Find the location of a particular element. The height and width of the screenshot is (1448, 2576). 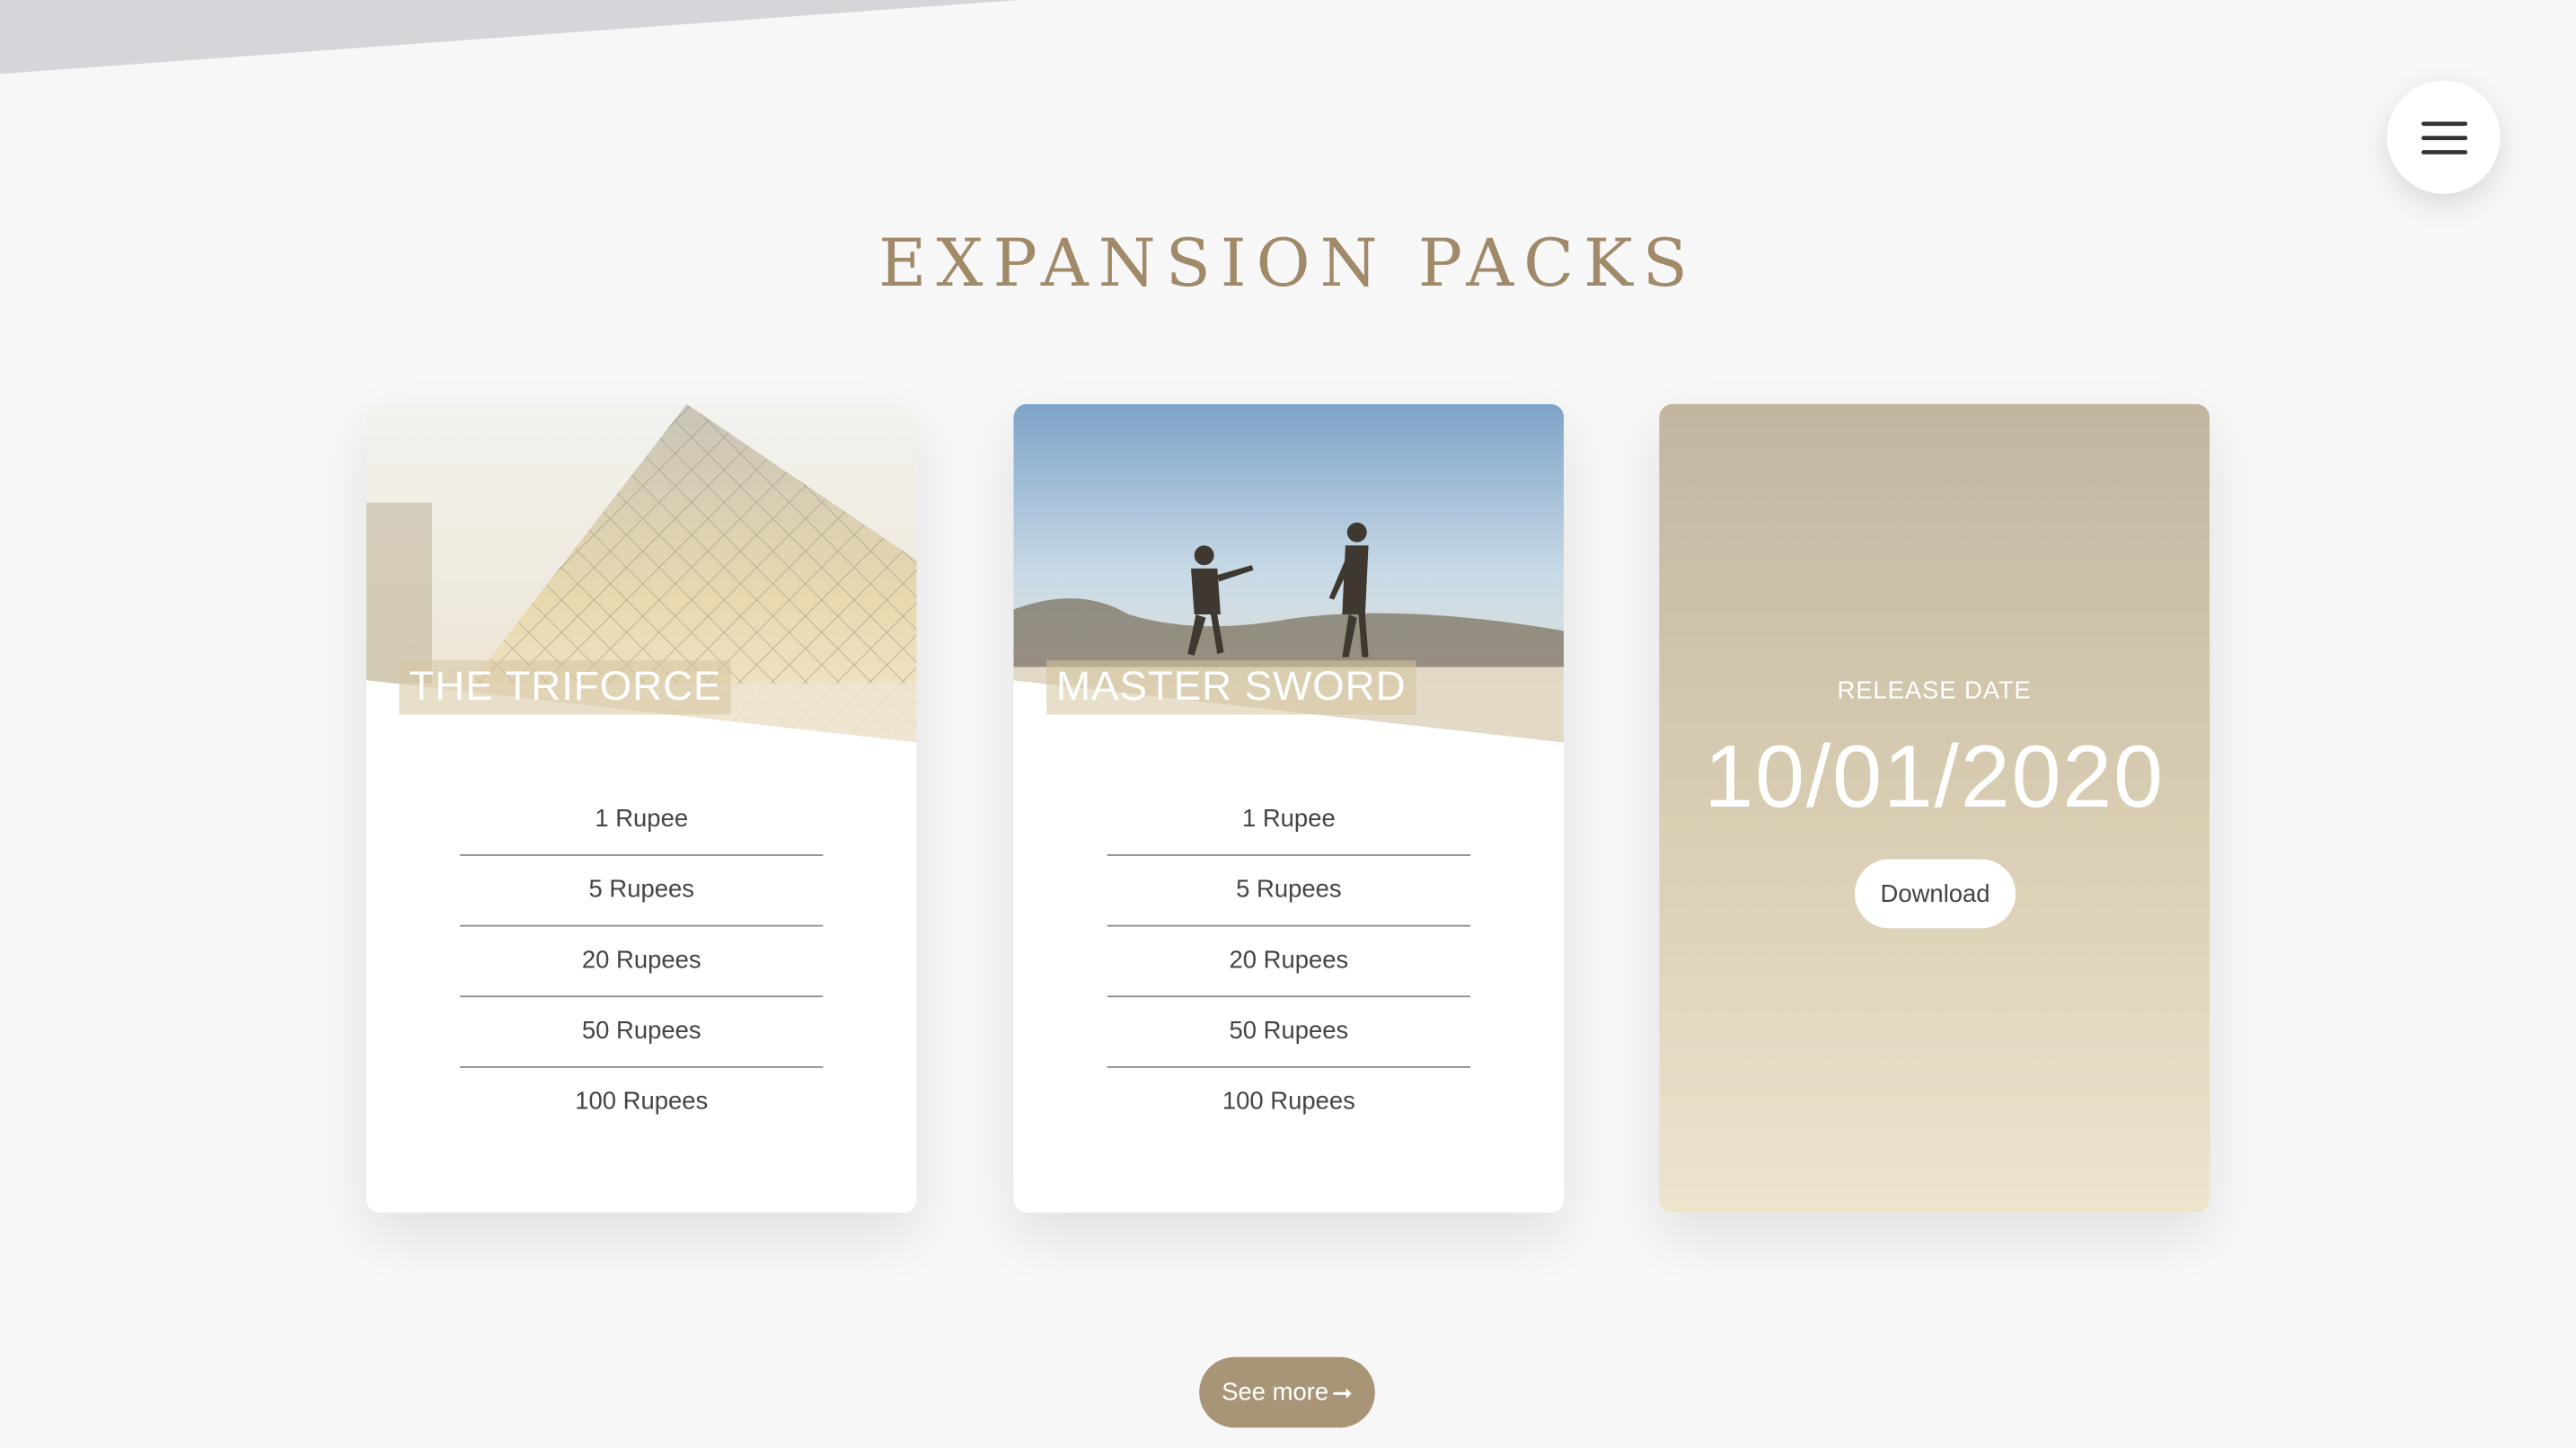

see-more-label: See more is located at coordinates (1275, 1393).